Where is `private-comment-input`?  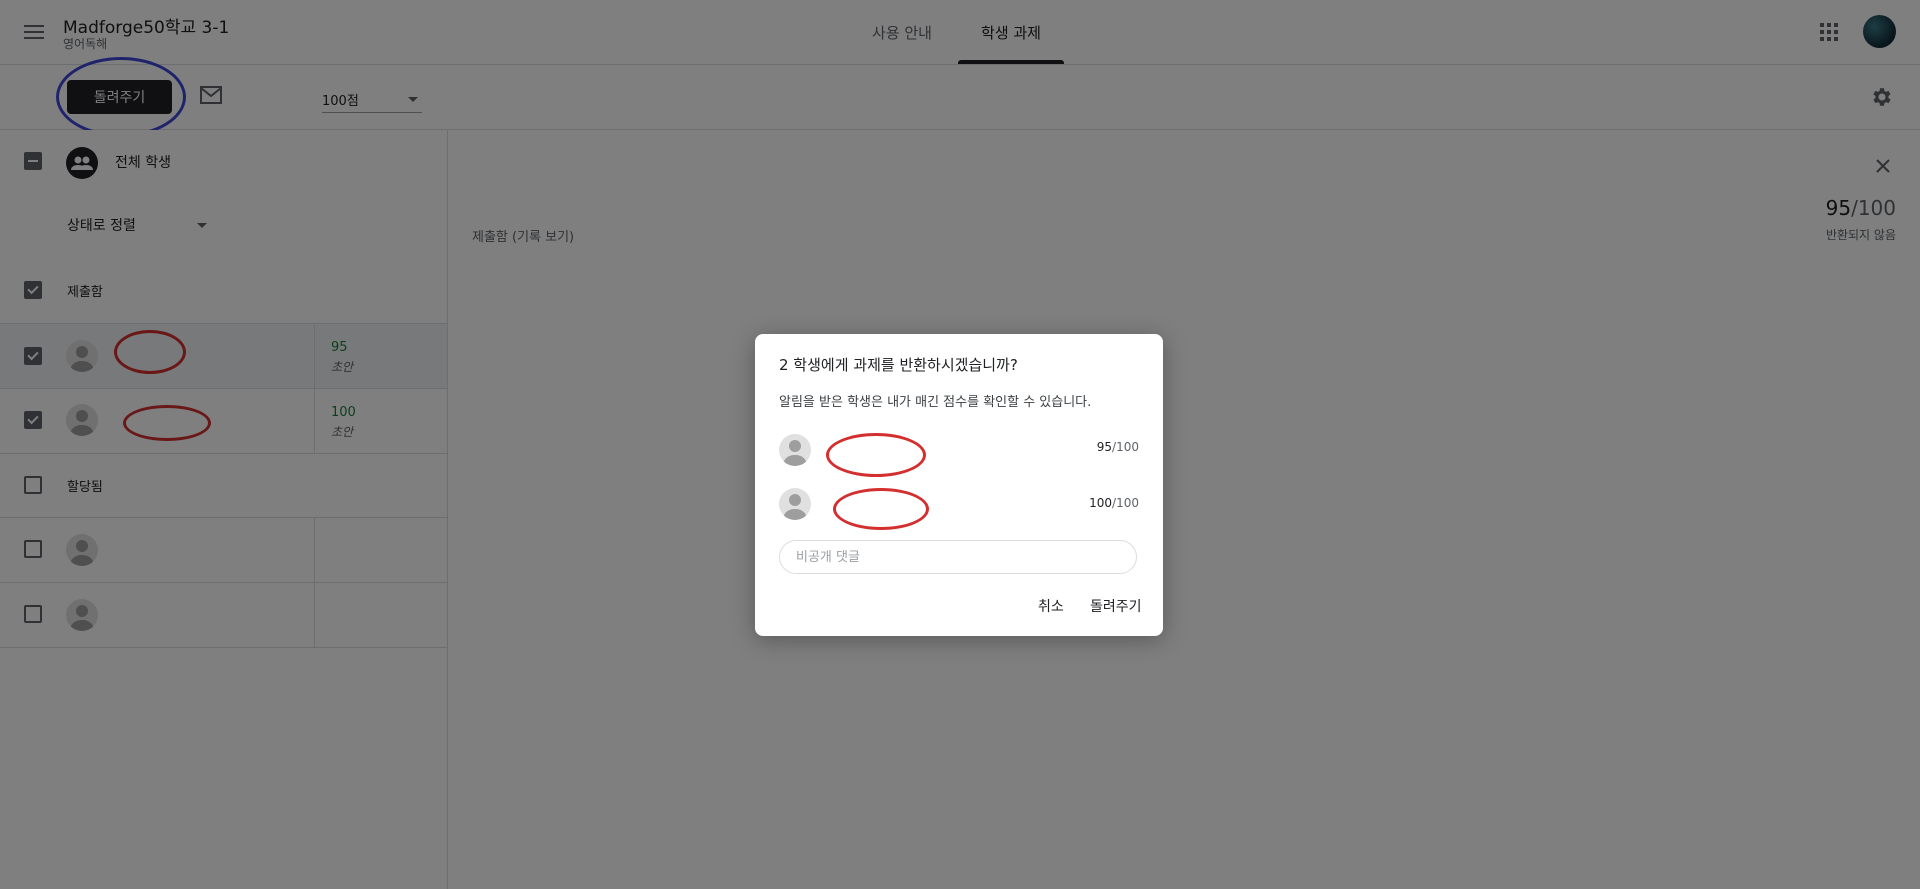 private-comment-input is located at coordinates (958, 557).